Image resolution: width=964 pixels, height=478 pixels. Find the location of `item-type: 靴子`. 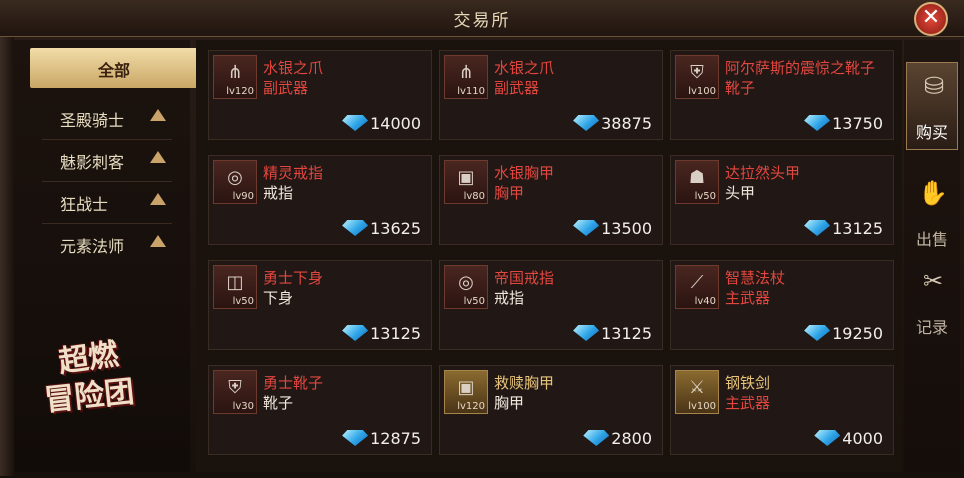

item-type: 靴子 is located at coordinates (740, 88).